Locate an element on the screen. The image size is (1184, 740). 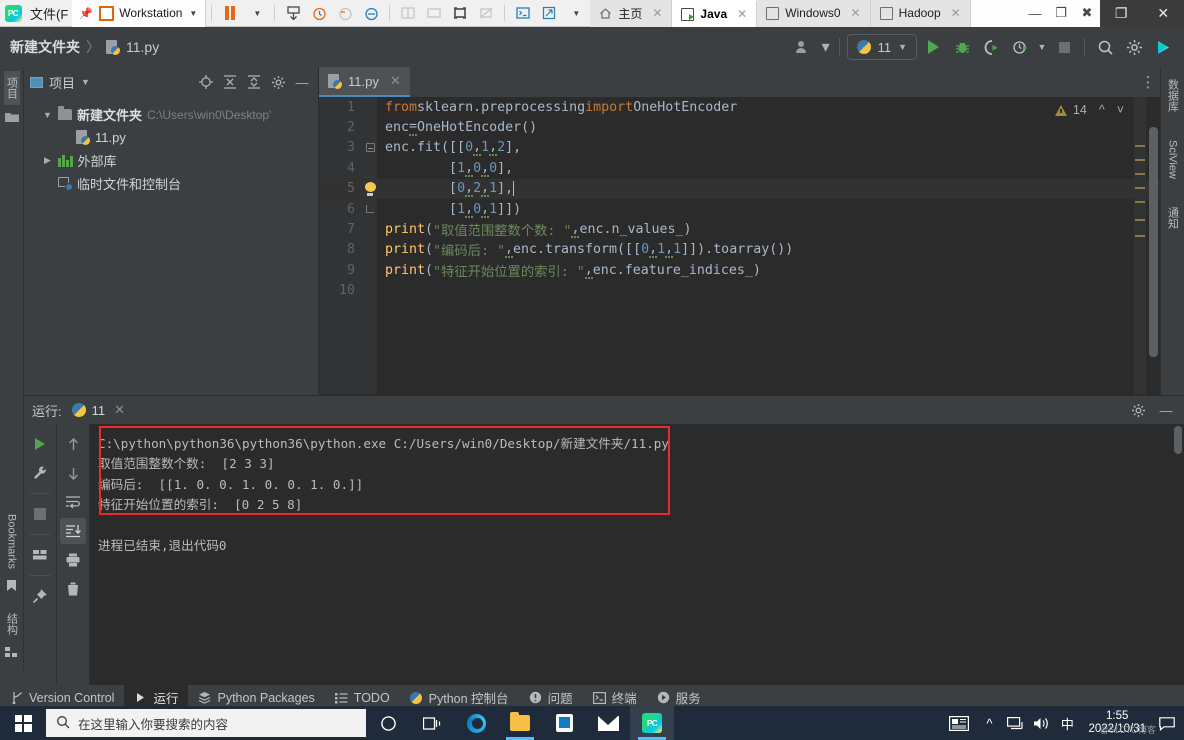
pause-caret-icon: ▼ is located at coordinates (256, 13).